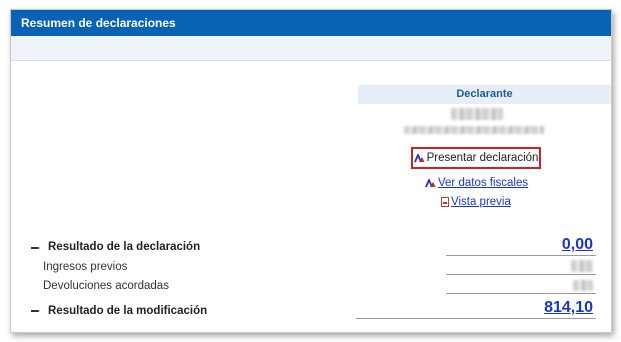  I want to click on vista-previa-link: Vista previa, so click(476, 202).